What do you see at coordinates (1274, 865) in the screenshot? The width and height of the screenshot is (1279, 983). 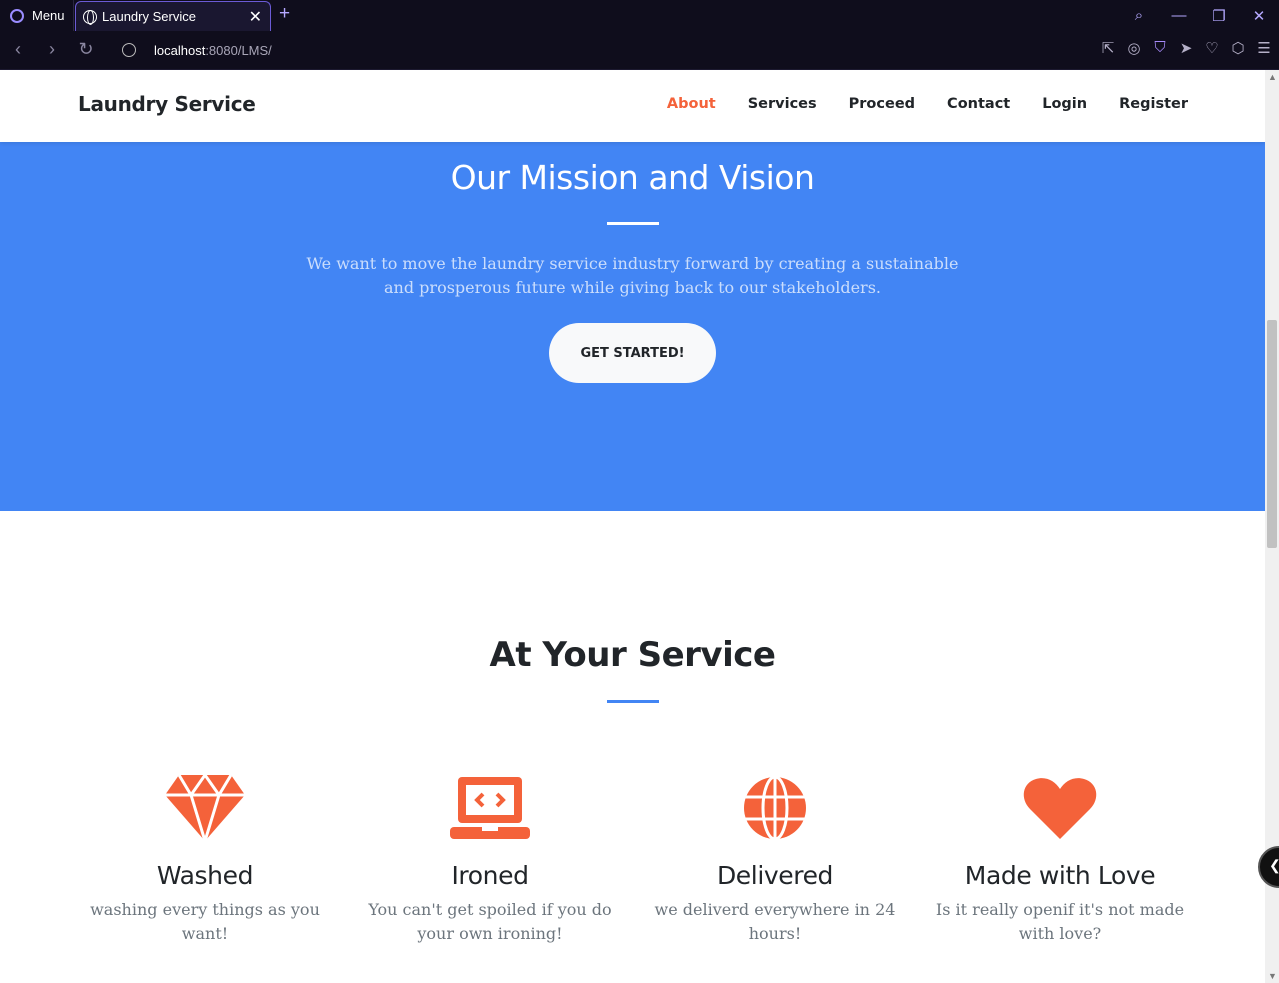 I see `chevron-left-icon: ❮` at bounding box center [1274, 865].